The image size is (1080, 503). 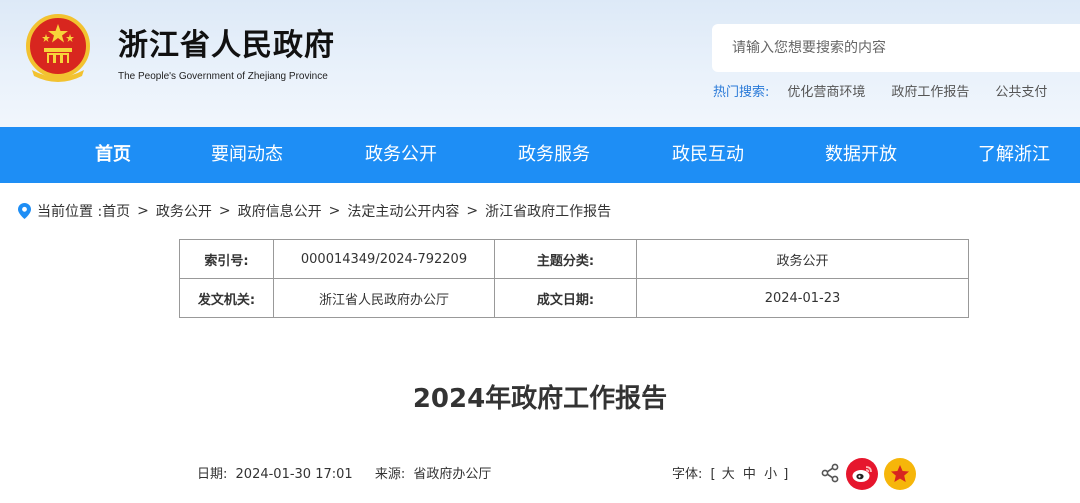 What do you see at coordinates (247, 155) in the screenshot?
I see `nav-item-news: 要闻动态` at bounding box center [247, 155].